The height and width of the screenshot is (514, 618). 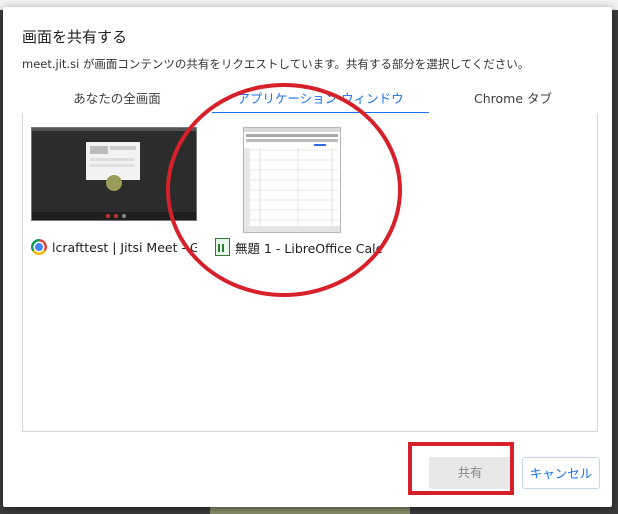 I want to click on source-tabs: あなたの全画面 アプリケーション ウィンドウ Chrome タブ, so click(x=309, y=99).